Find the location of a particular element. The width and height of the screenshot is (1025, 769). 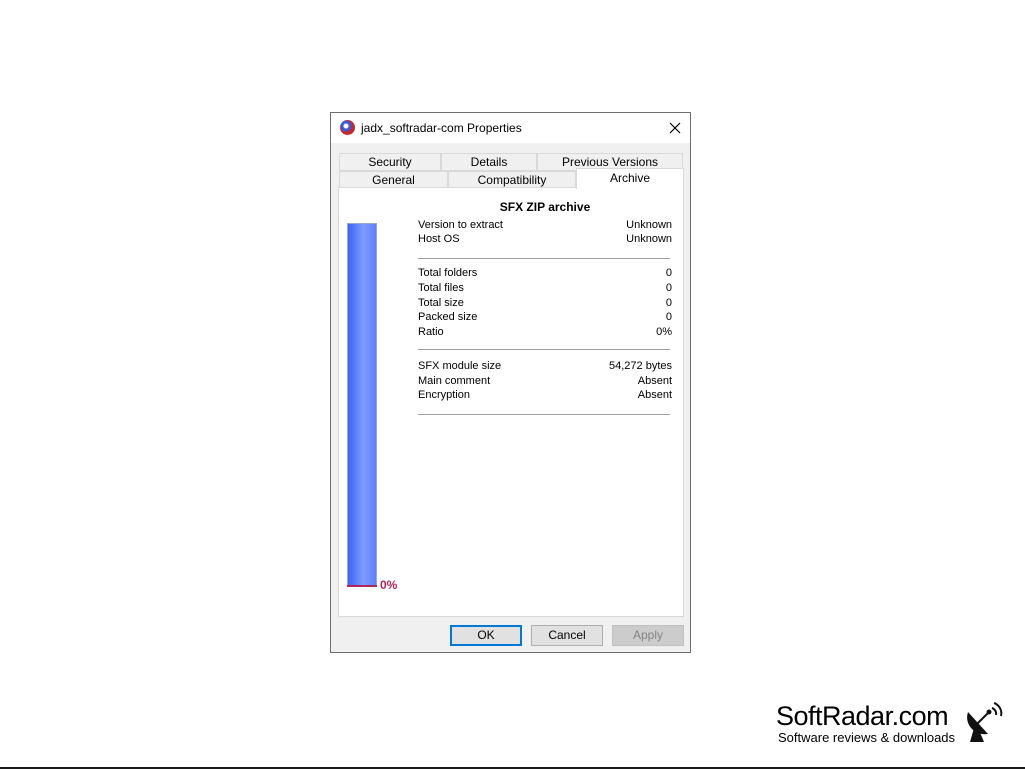

title-bar: jadx_softradar-com Properties is located at coordinates (510, 128).